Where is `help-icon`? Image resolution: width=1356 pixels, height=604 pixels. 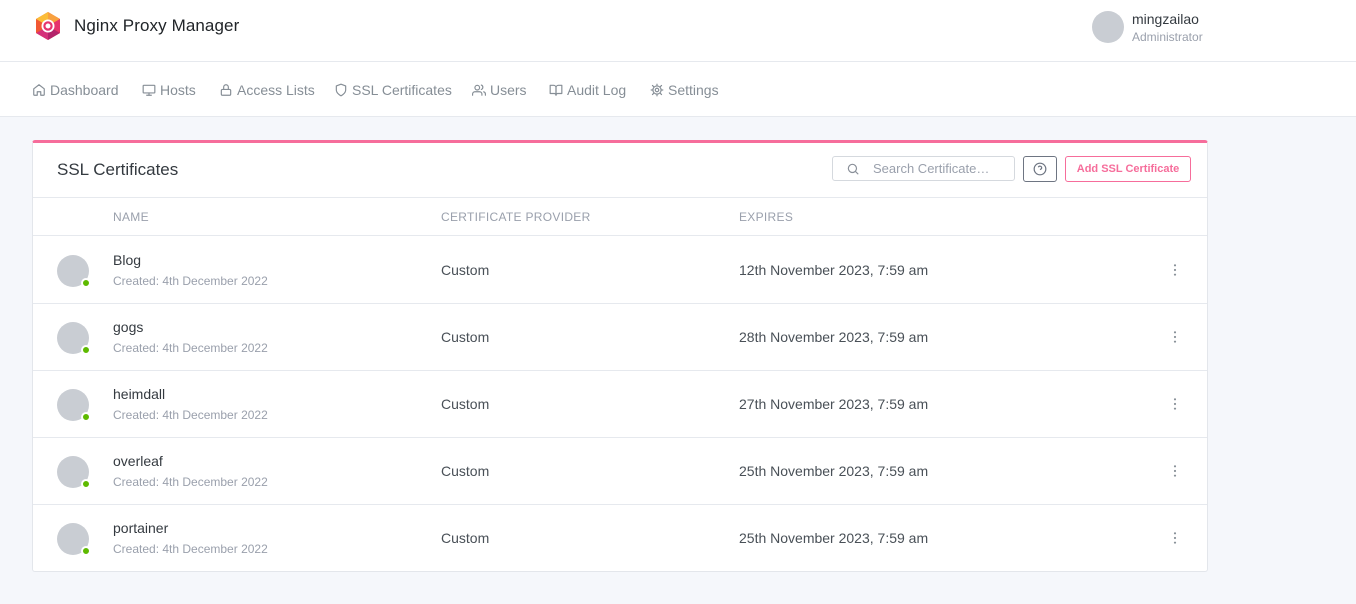
help-icon is located at coordinates (1040, 169).